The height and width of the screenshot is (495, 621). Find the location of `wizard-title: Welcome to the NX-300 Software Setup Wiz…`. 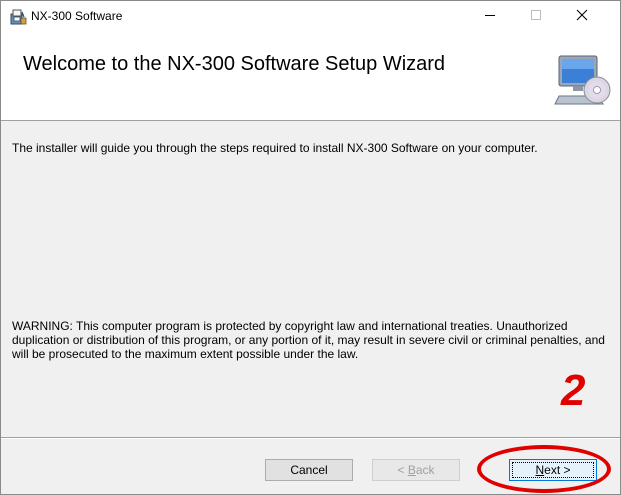

wizard-title: Welcome to the NX-300 Software Setup Wiz… is located at coordinates (234, 64).